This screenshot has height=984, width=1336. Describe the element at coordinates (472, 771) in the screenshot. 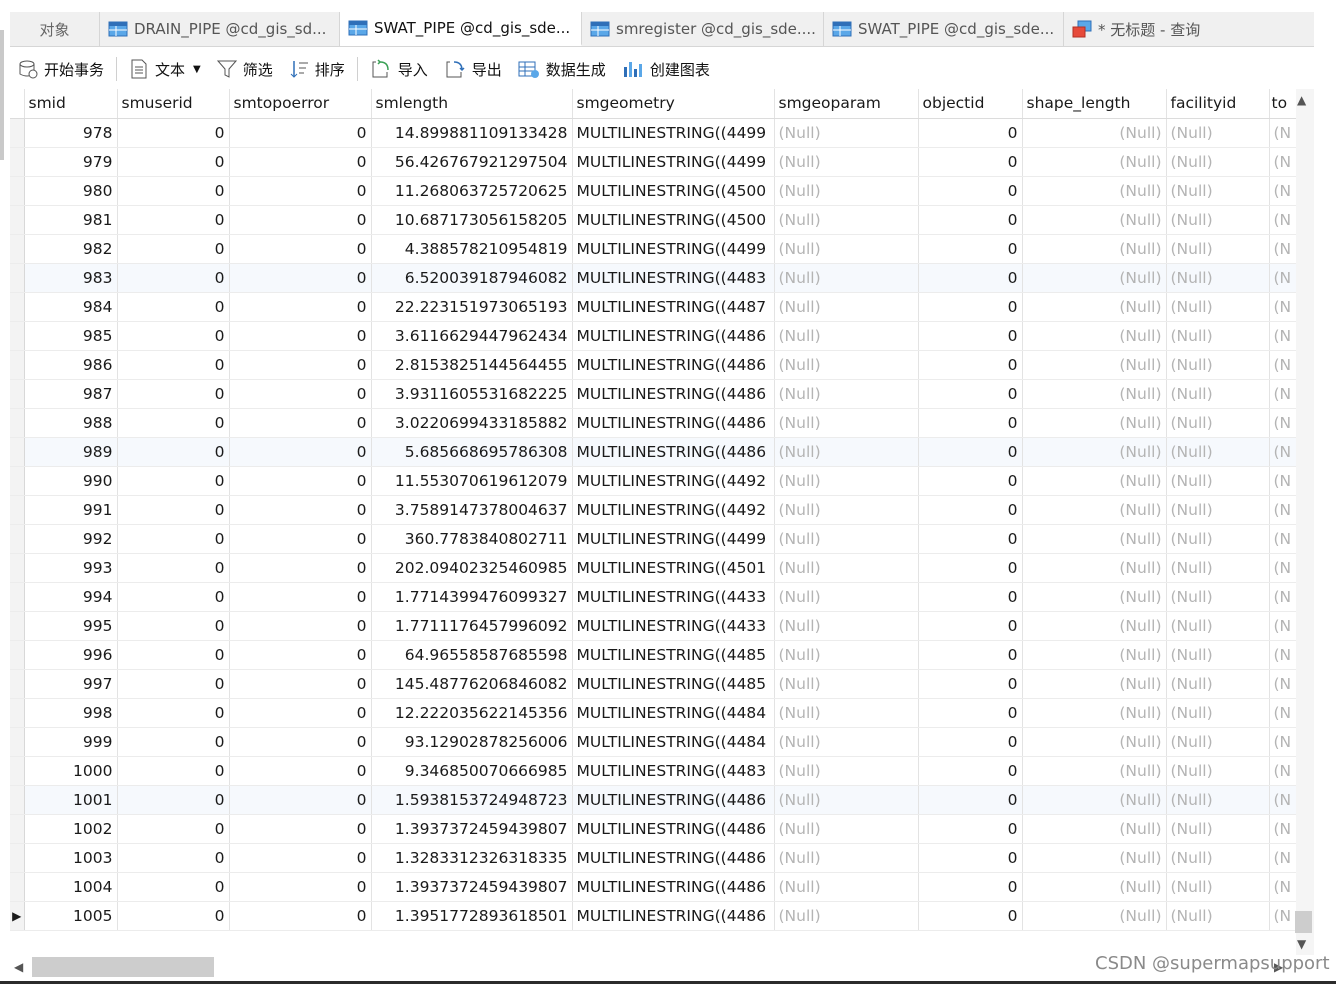

I see `cell-smlength: 9.346850070666985` at that location.